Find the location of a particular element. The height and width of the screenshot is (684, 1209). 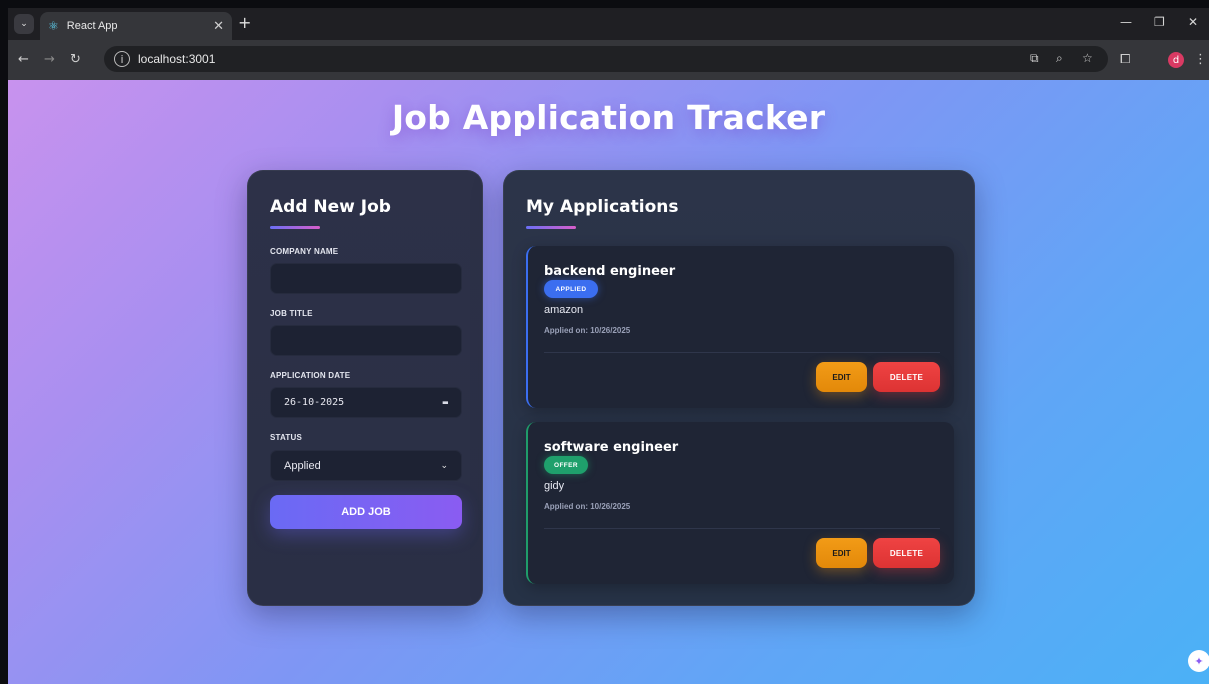

status-selected-value: Applied is located at coordinates (302, 465).